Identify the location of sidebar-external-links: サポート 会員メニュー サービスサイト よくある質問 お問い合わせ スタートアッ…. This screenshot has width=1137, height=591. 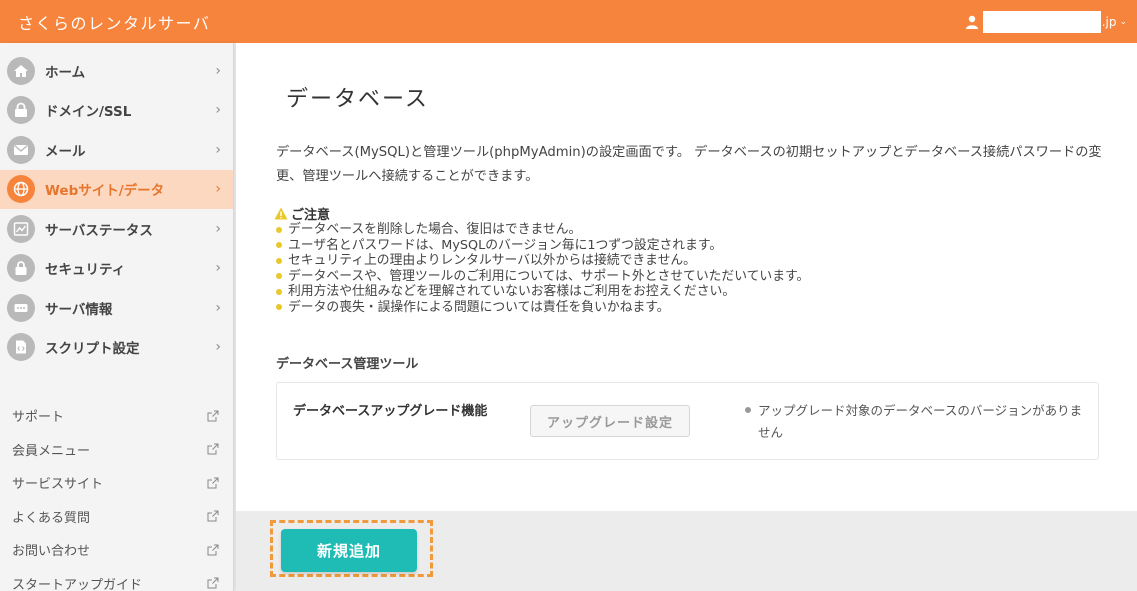
(116, 495).